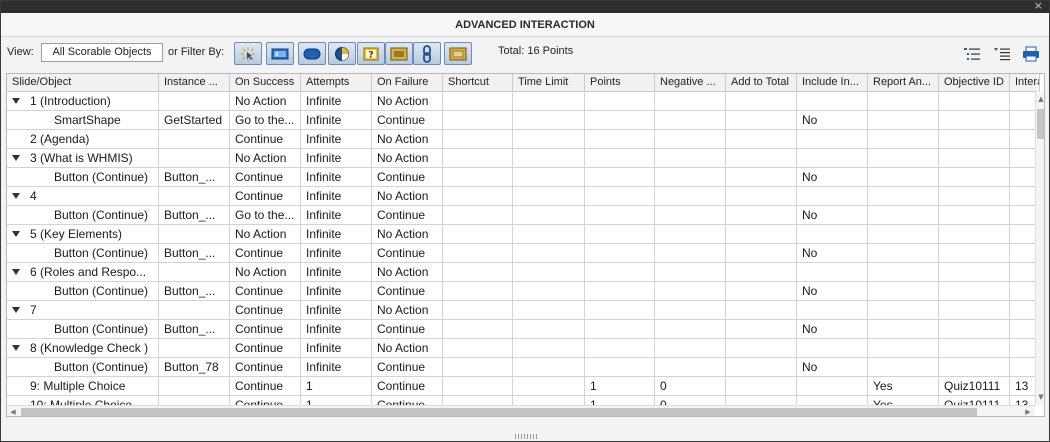  Describe the element at coordinates (499, 412) in the screenshot. I see `horizontal-scroll-thumb` at that location.